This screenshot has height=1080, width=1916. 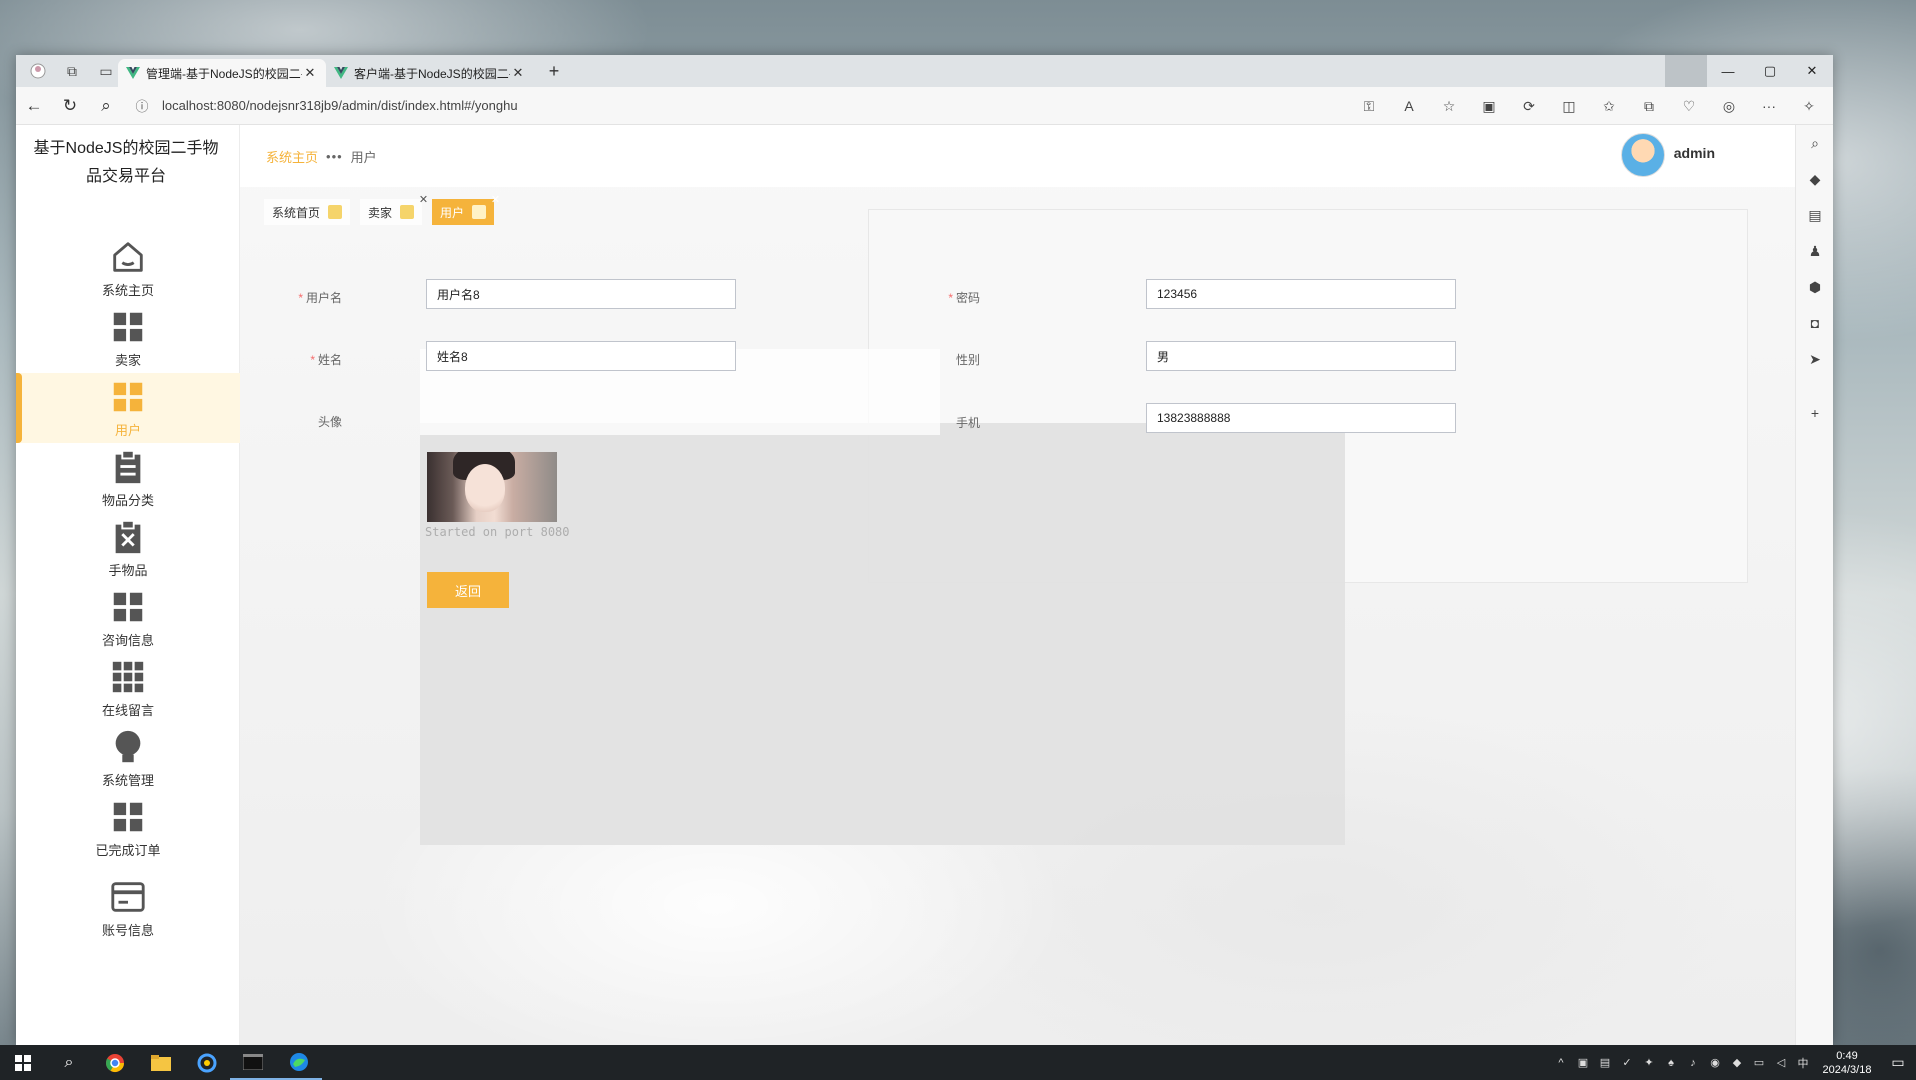 I want to click on browser-tab-client: 客户端-基于NodeJS的校园二手物 ✕, so click(x=430, y=73).